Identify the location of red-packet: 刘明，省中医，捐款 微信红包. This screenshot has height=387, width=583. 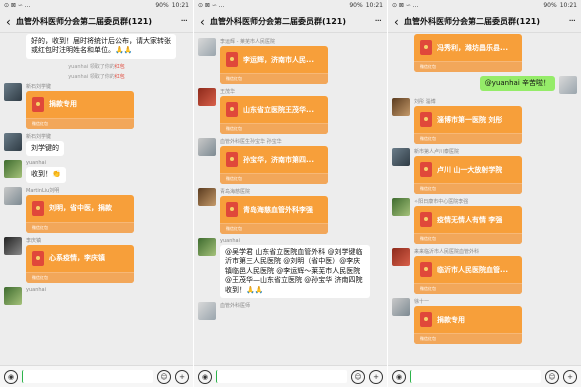
(80, 213).